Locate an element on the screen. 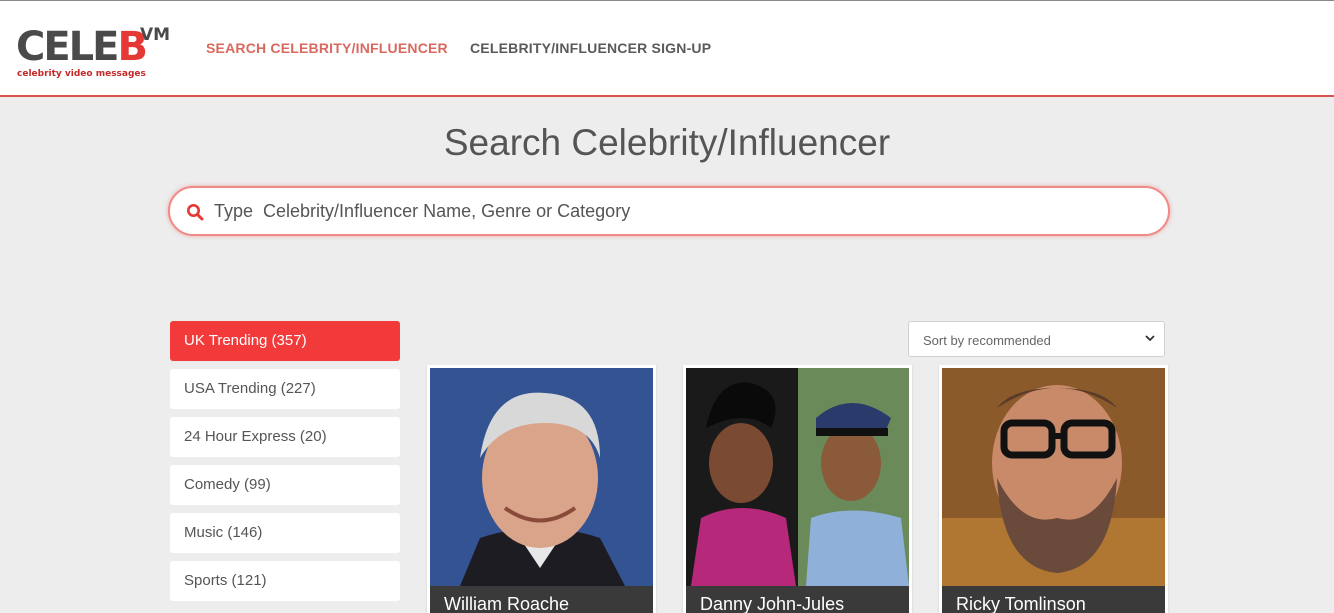 The height and width of the screenshot is (613, 1334). category-uk-trending: UK Trending (357) is located at coordinates (285, 341).